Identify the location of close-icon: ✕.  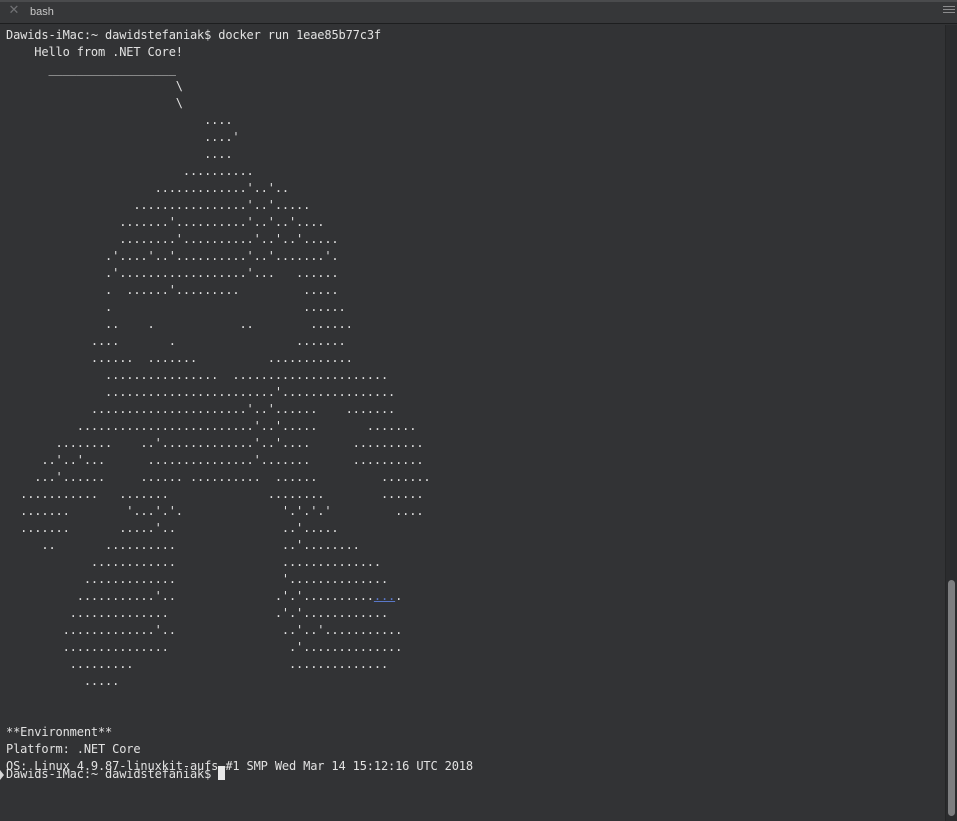
(14, 10).